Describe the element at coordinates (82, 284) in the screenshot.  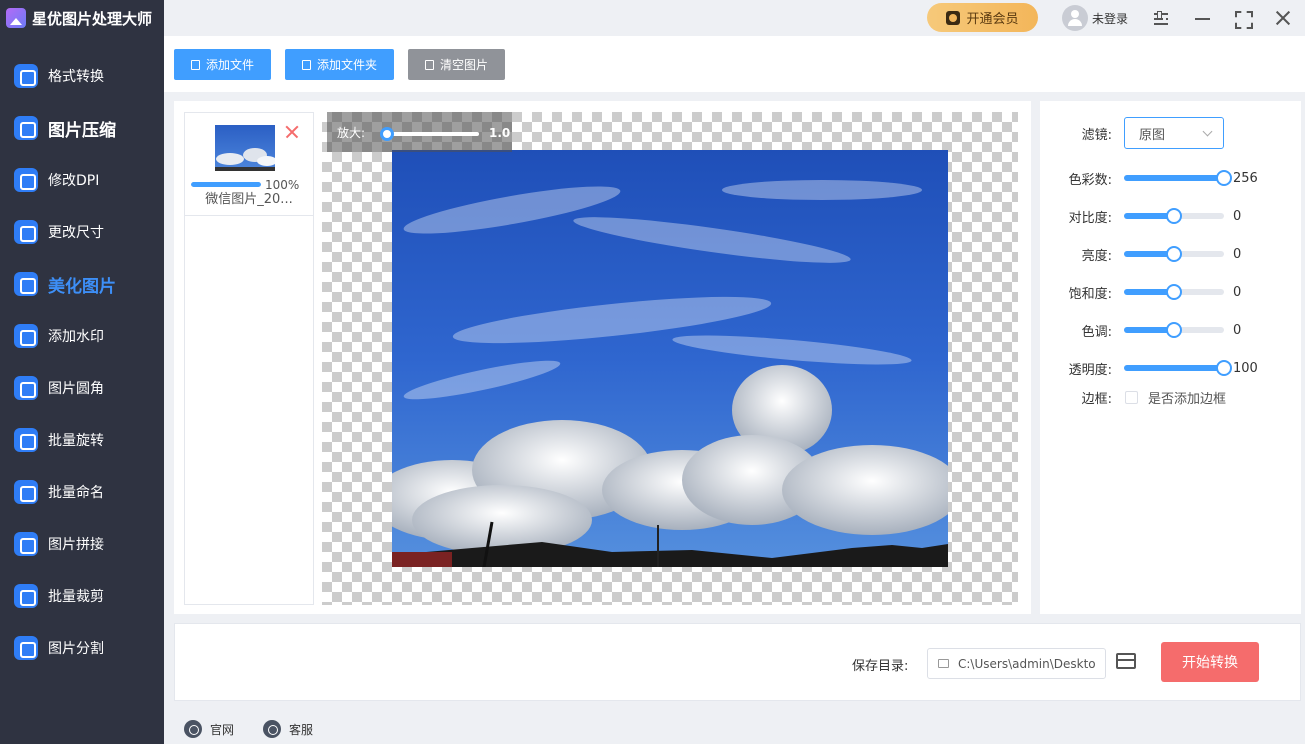
I see `sidebar-item-beautify: 美化图片` at that location.